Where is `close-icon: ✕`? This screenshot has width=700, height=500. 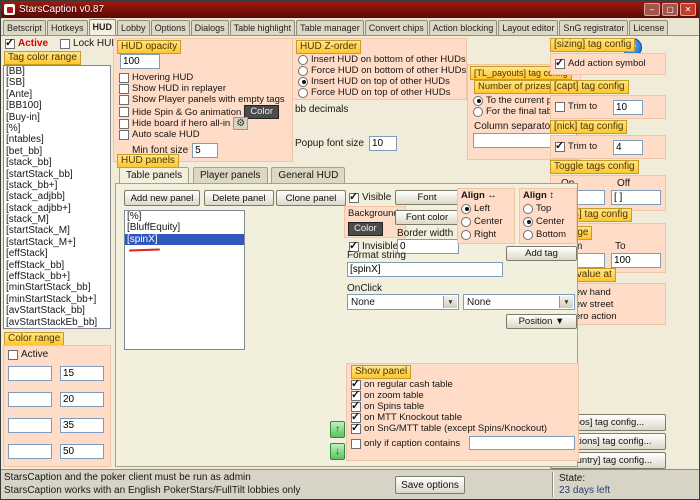 close-icon: ✕ is located at coordinates (688, 9).